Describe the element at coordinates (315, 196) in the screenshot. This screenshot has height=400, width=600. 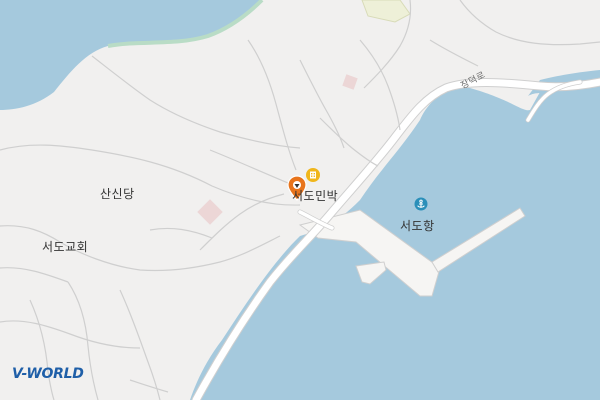
I see `place-label-minbak: 서도민박` at that location.